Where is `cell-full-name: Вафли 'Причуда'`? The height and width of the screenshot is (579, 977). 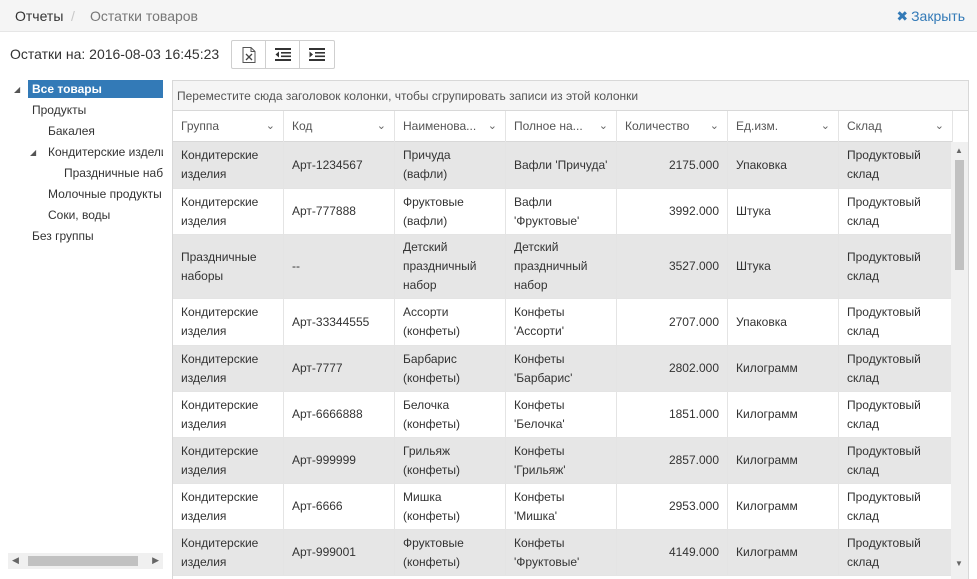
cell-full-name: Вафли 'Причуда' is located at coordinates (561, 165).